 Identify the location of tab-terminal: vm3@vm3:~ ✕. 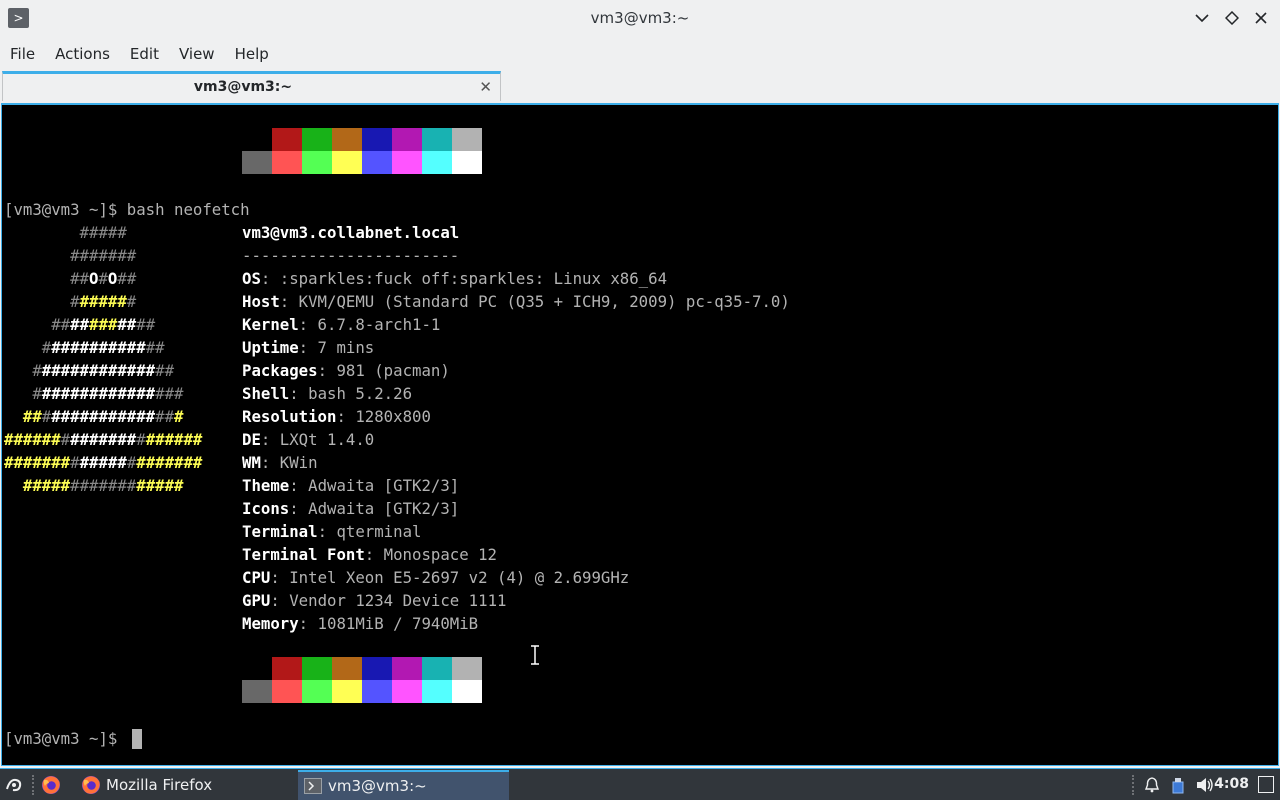
(251, 86).